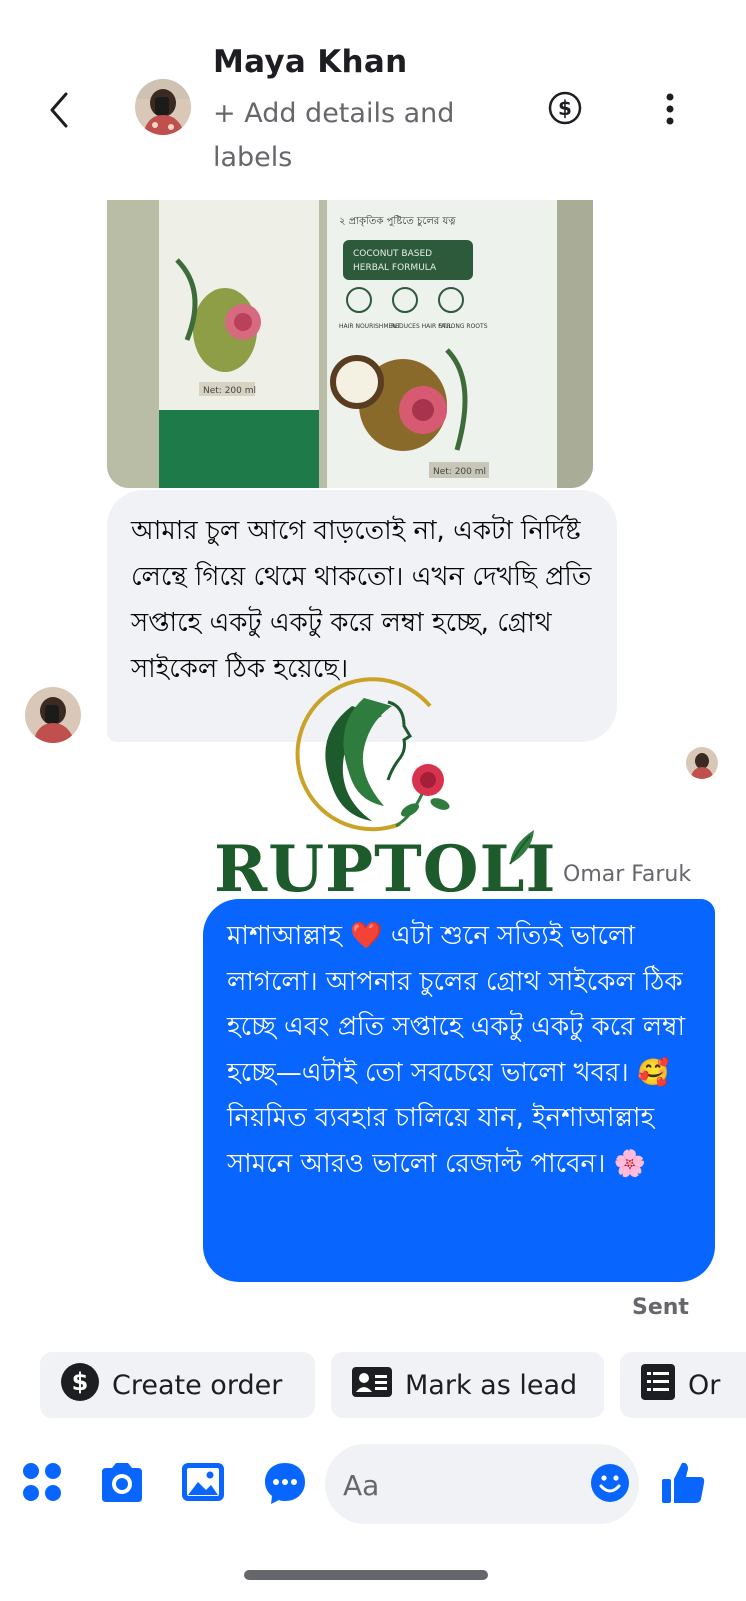 The width and height of the screenshot is (746, 1601). Describe the element at coordinates (397, 221) in the screenshot. I see `bottle-banner: ২ প্রাকৃতিক পুষ্টিতে চুলের যত্ন` at that location.